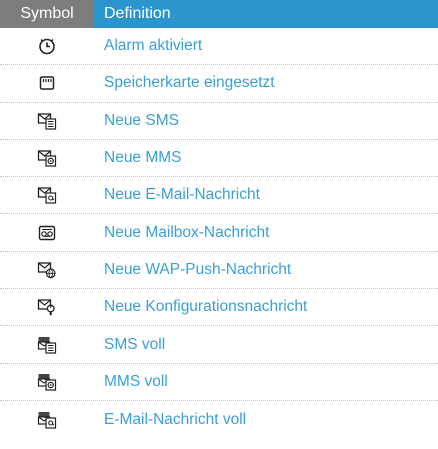  I want to click on email-full-icon, so click(47, 420).